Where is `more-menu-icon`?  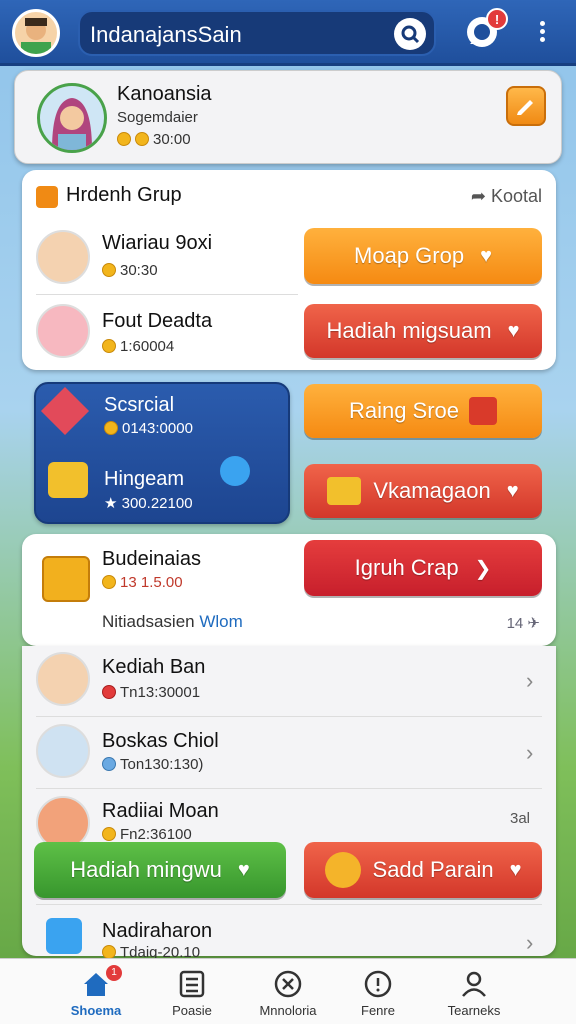
more-menu-icon is located at coordinates (542, 33).